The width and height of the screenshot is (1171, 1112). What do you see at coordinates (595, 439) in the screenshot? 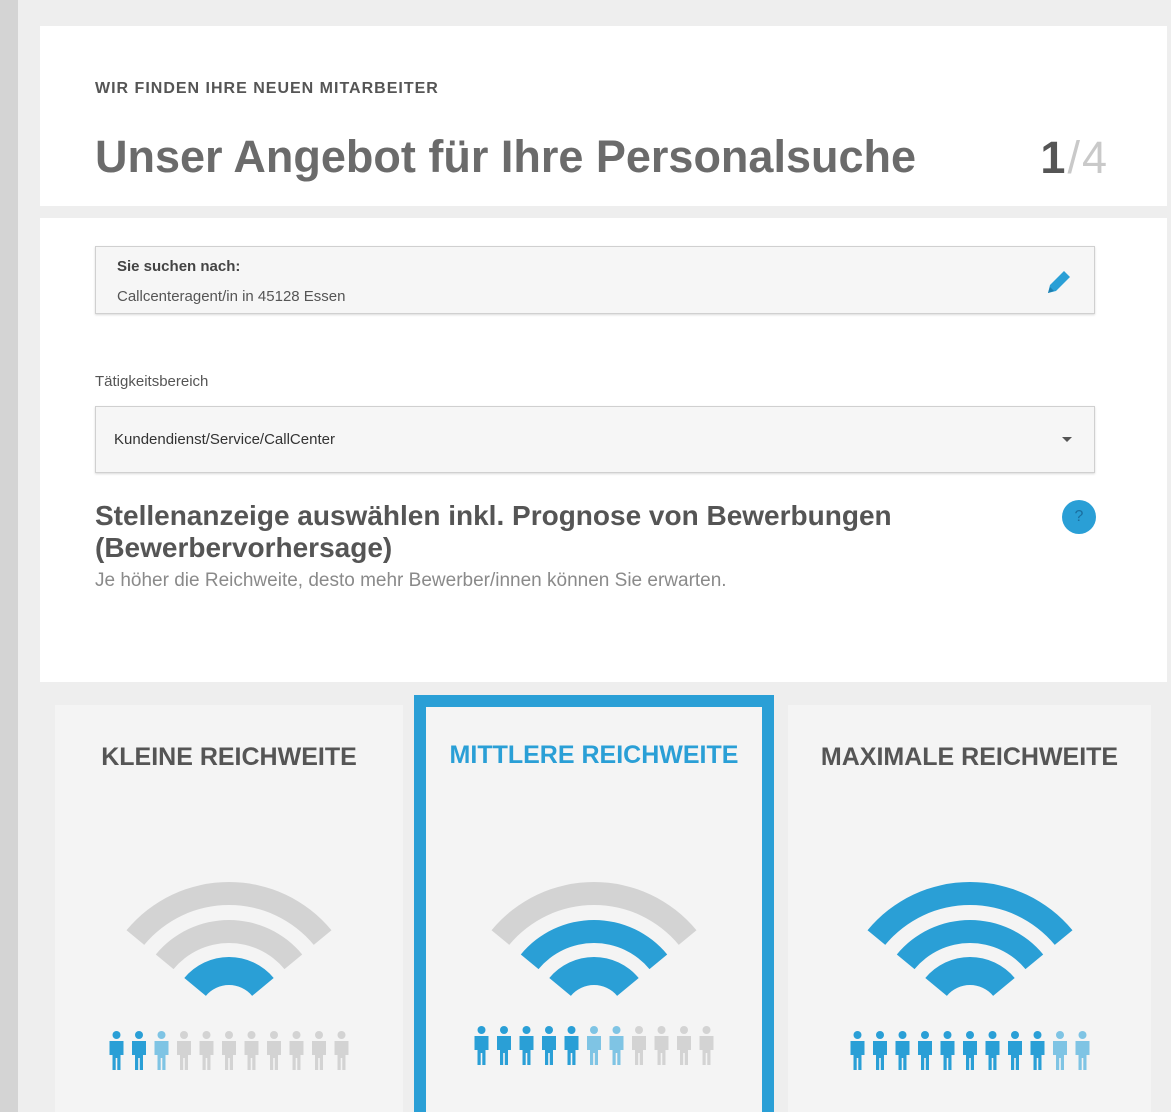
I see `category-select: Kundendienst/Service/CallCenter` at bounding box center [595, 439].